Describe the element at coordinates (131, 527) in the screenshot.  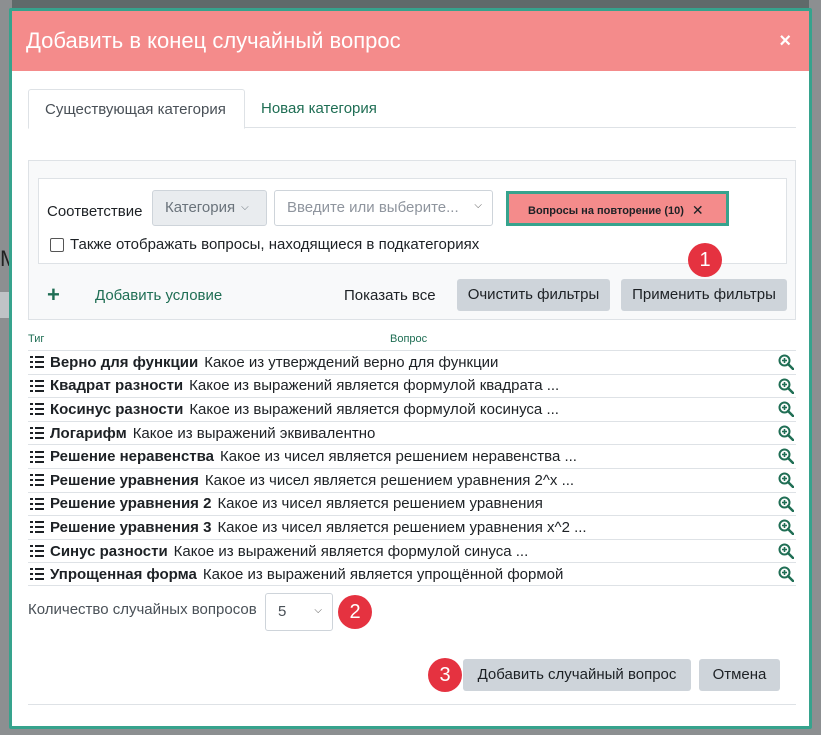
I see `question-name: Решение уравнения 3` at that location.